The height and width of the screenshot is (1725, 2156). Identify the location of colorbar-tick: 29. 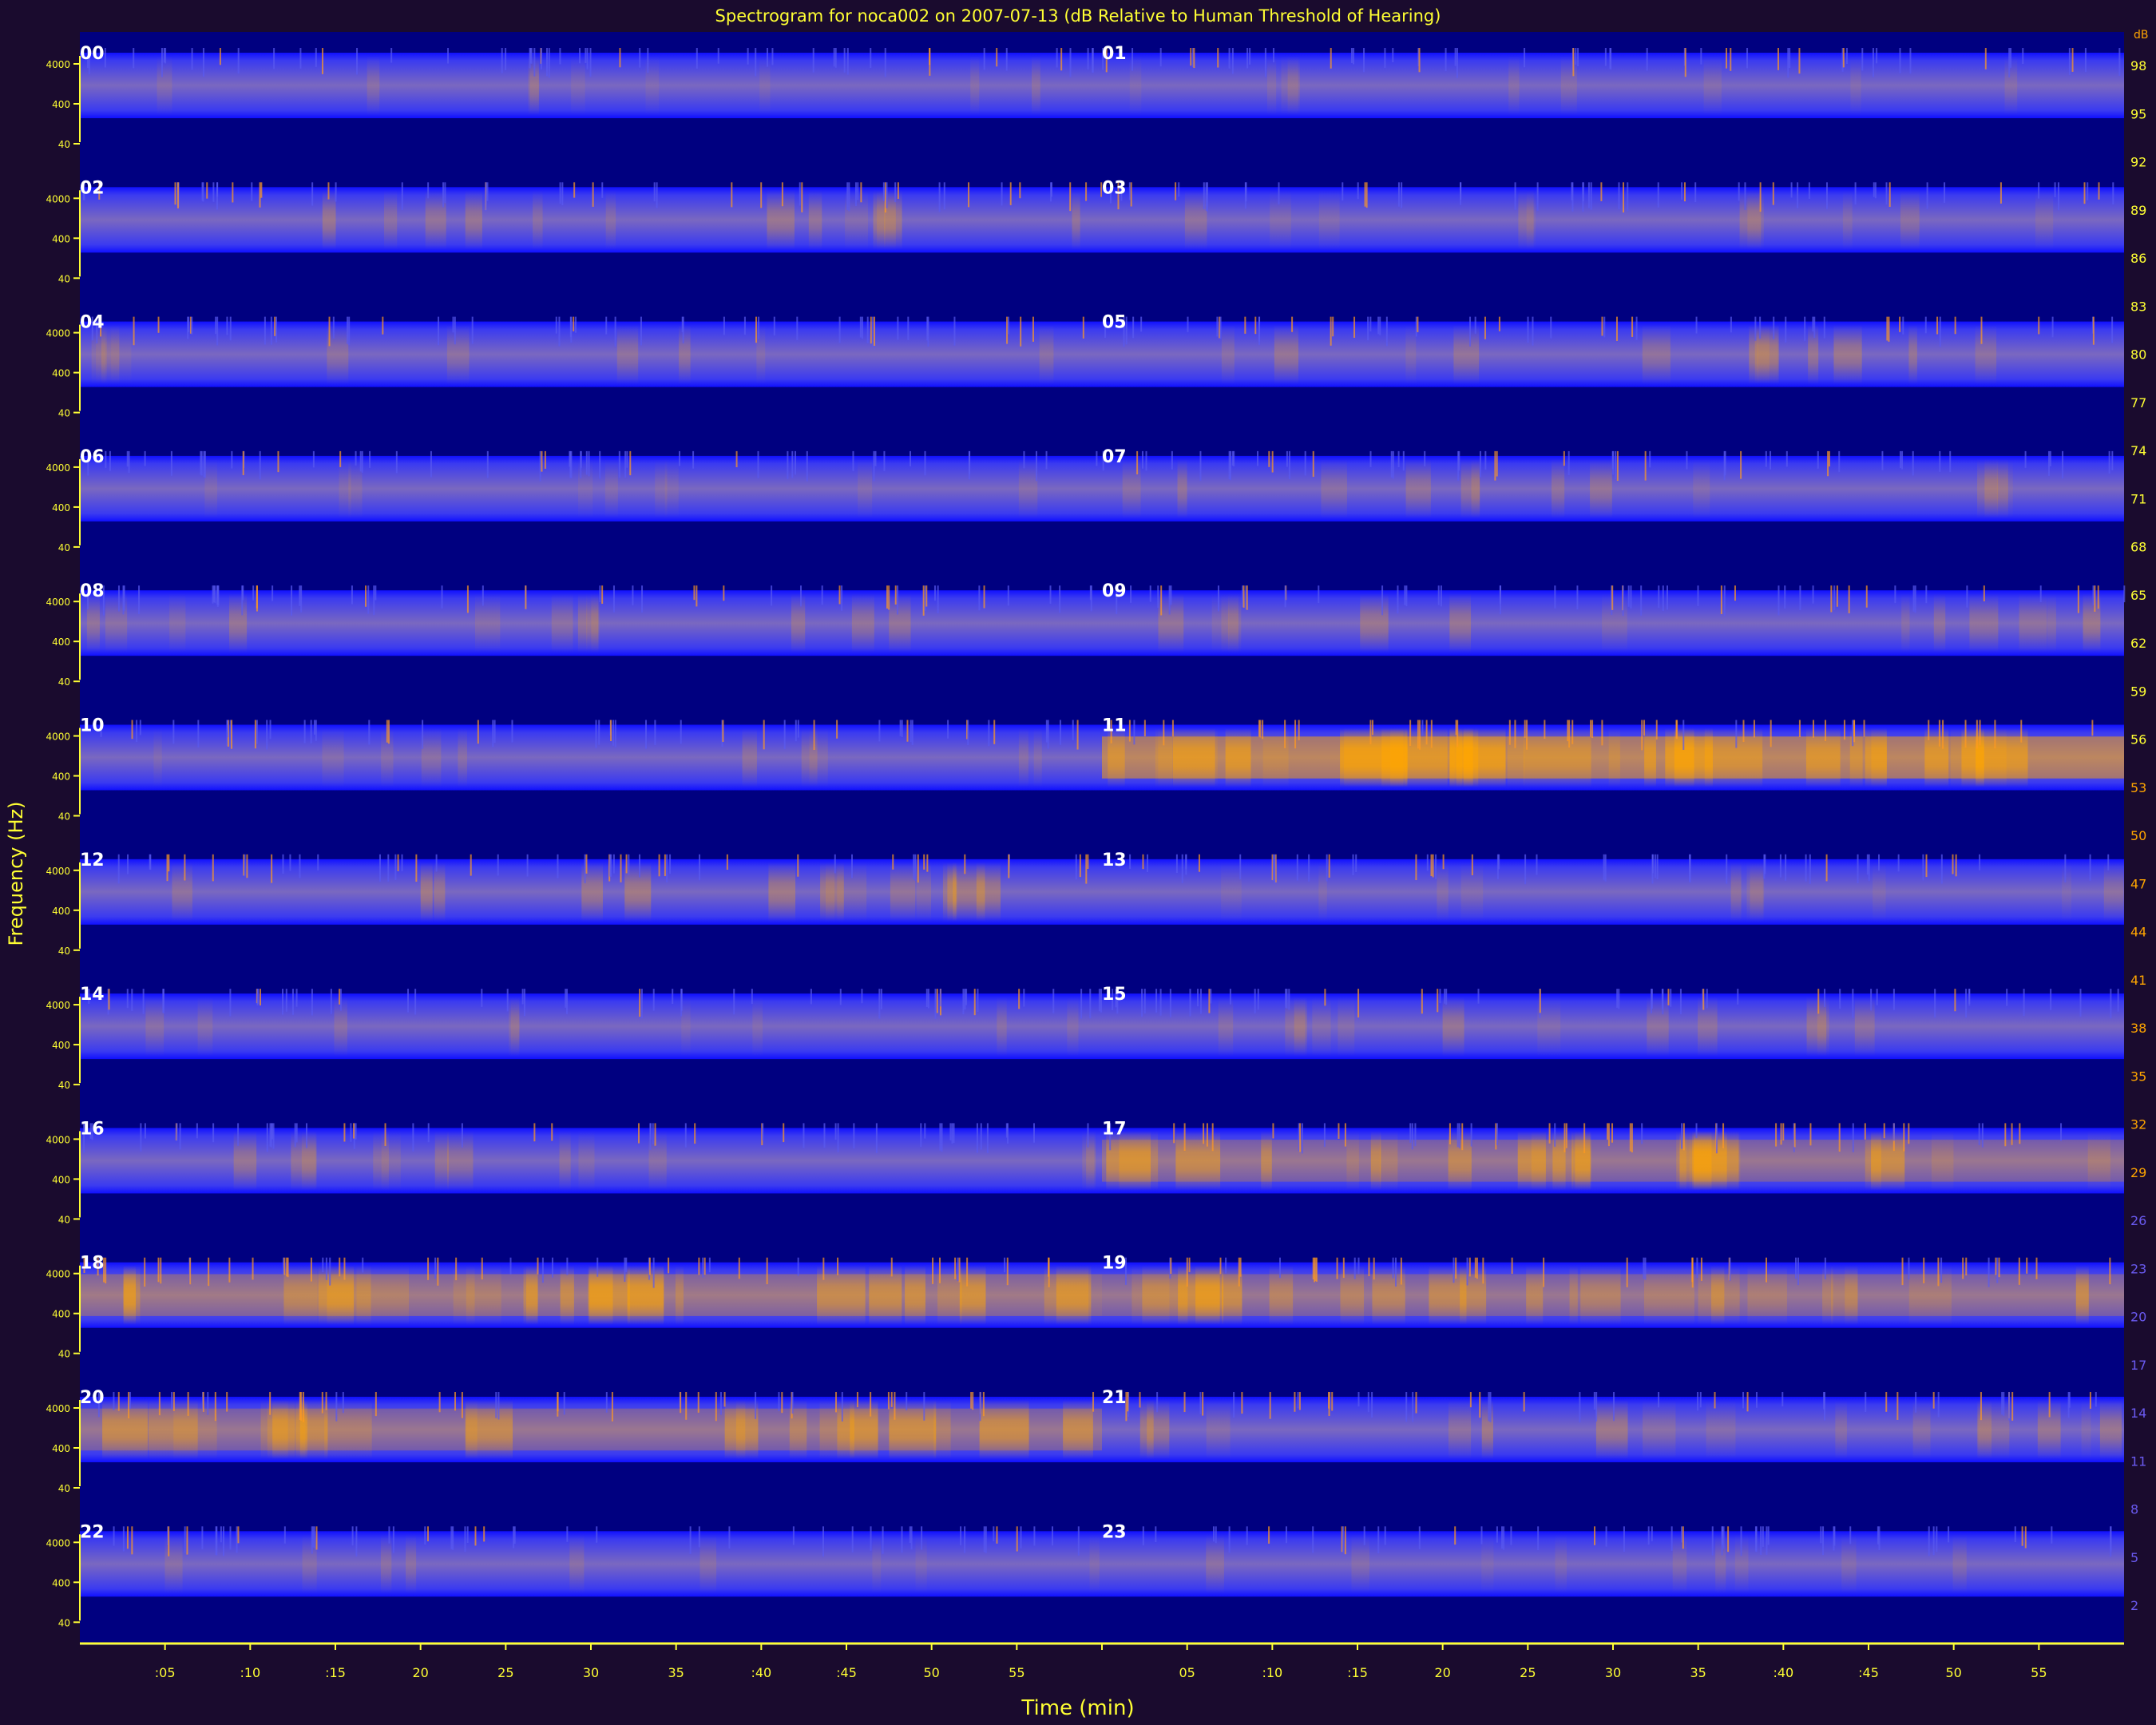
(2138, 1173).